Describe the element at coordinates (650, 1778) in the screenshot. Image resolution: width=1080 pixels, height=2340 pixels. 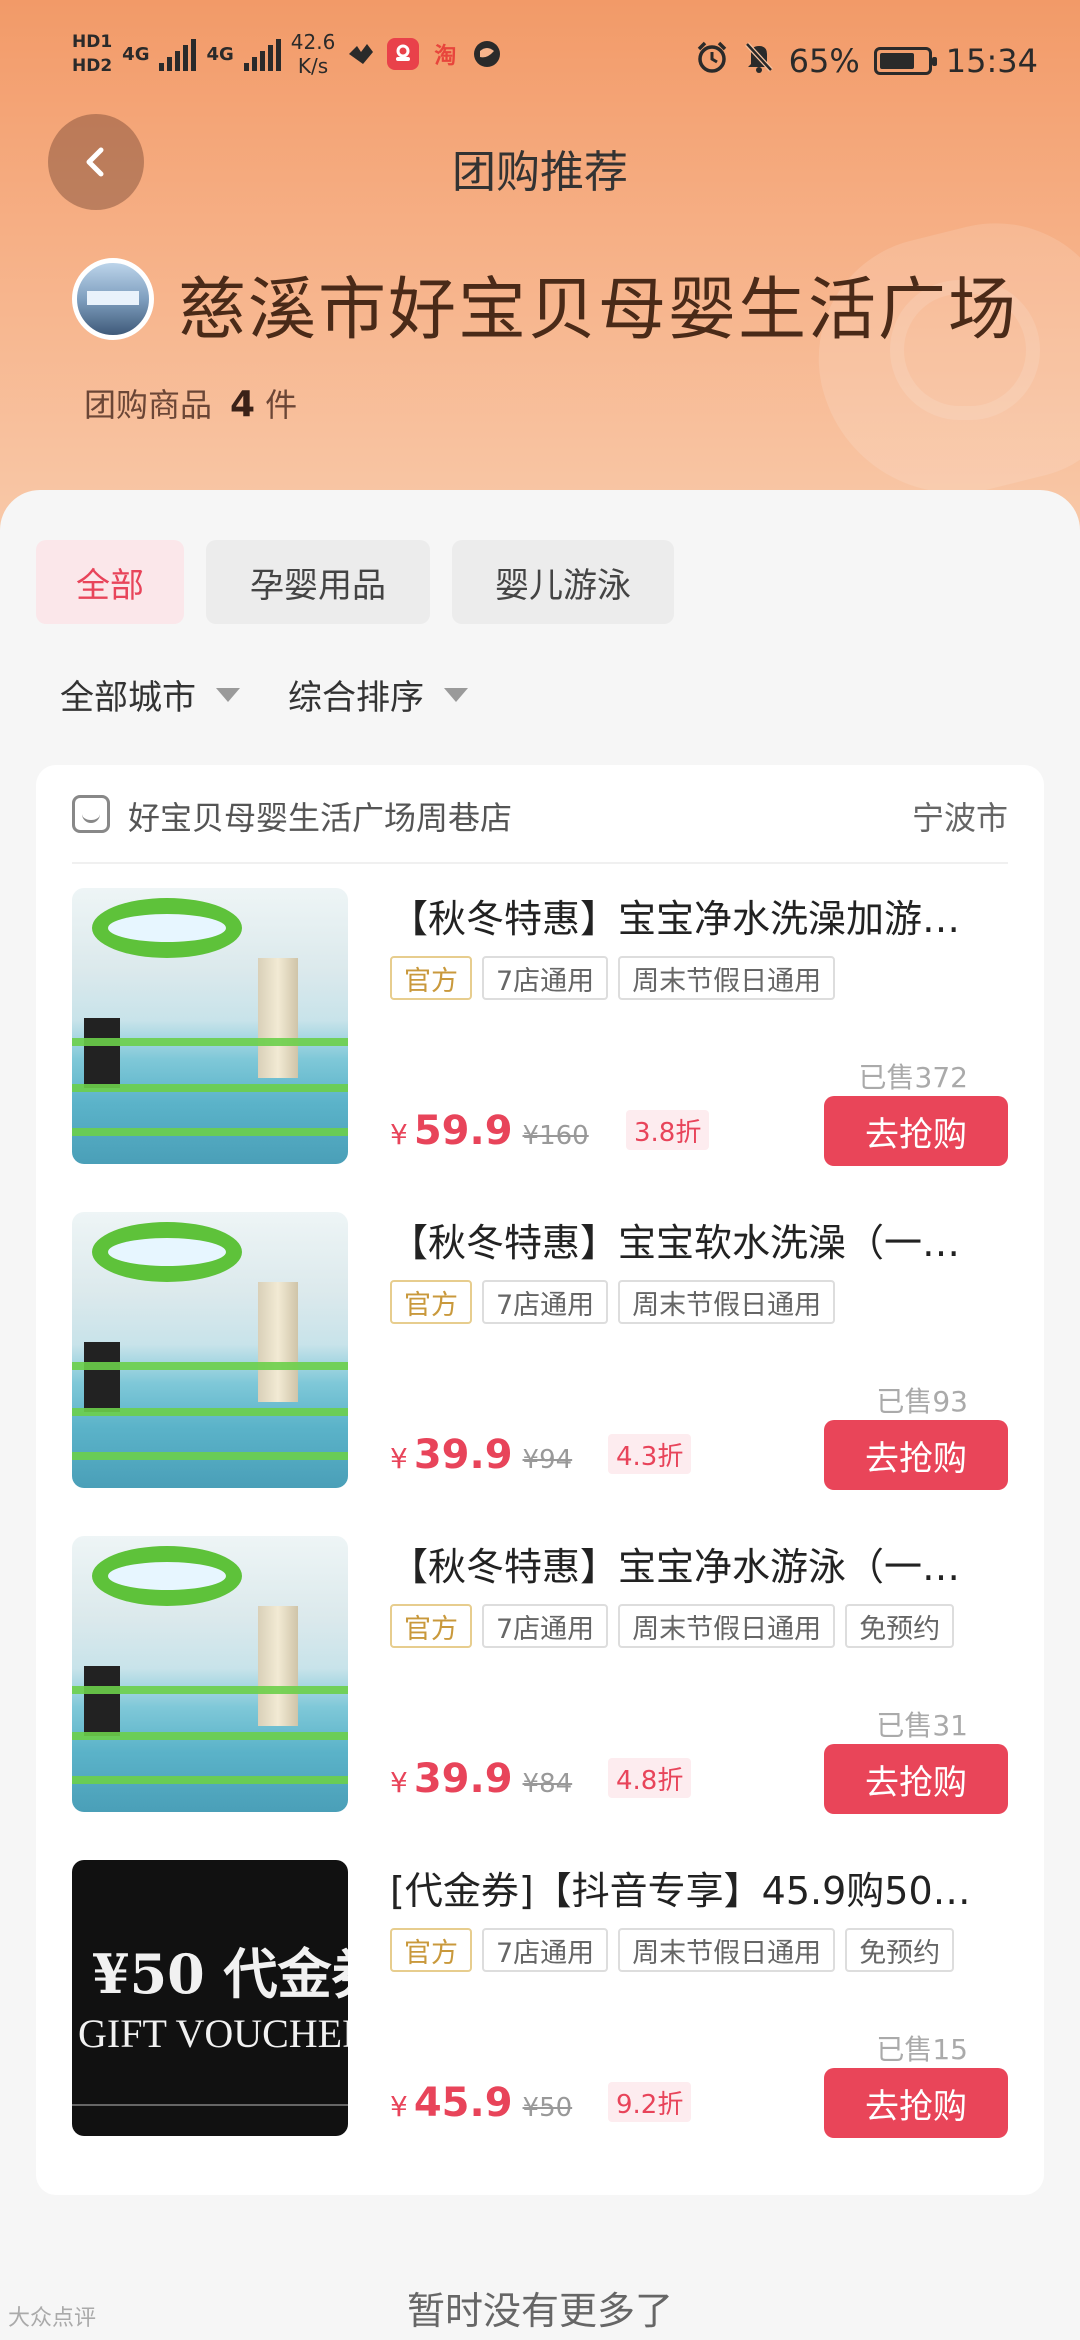
I see `discount-badge: 4.8折` at that location.